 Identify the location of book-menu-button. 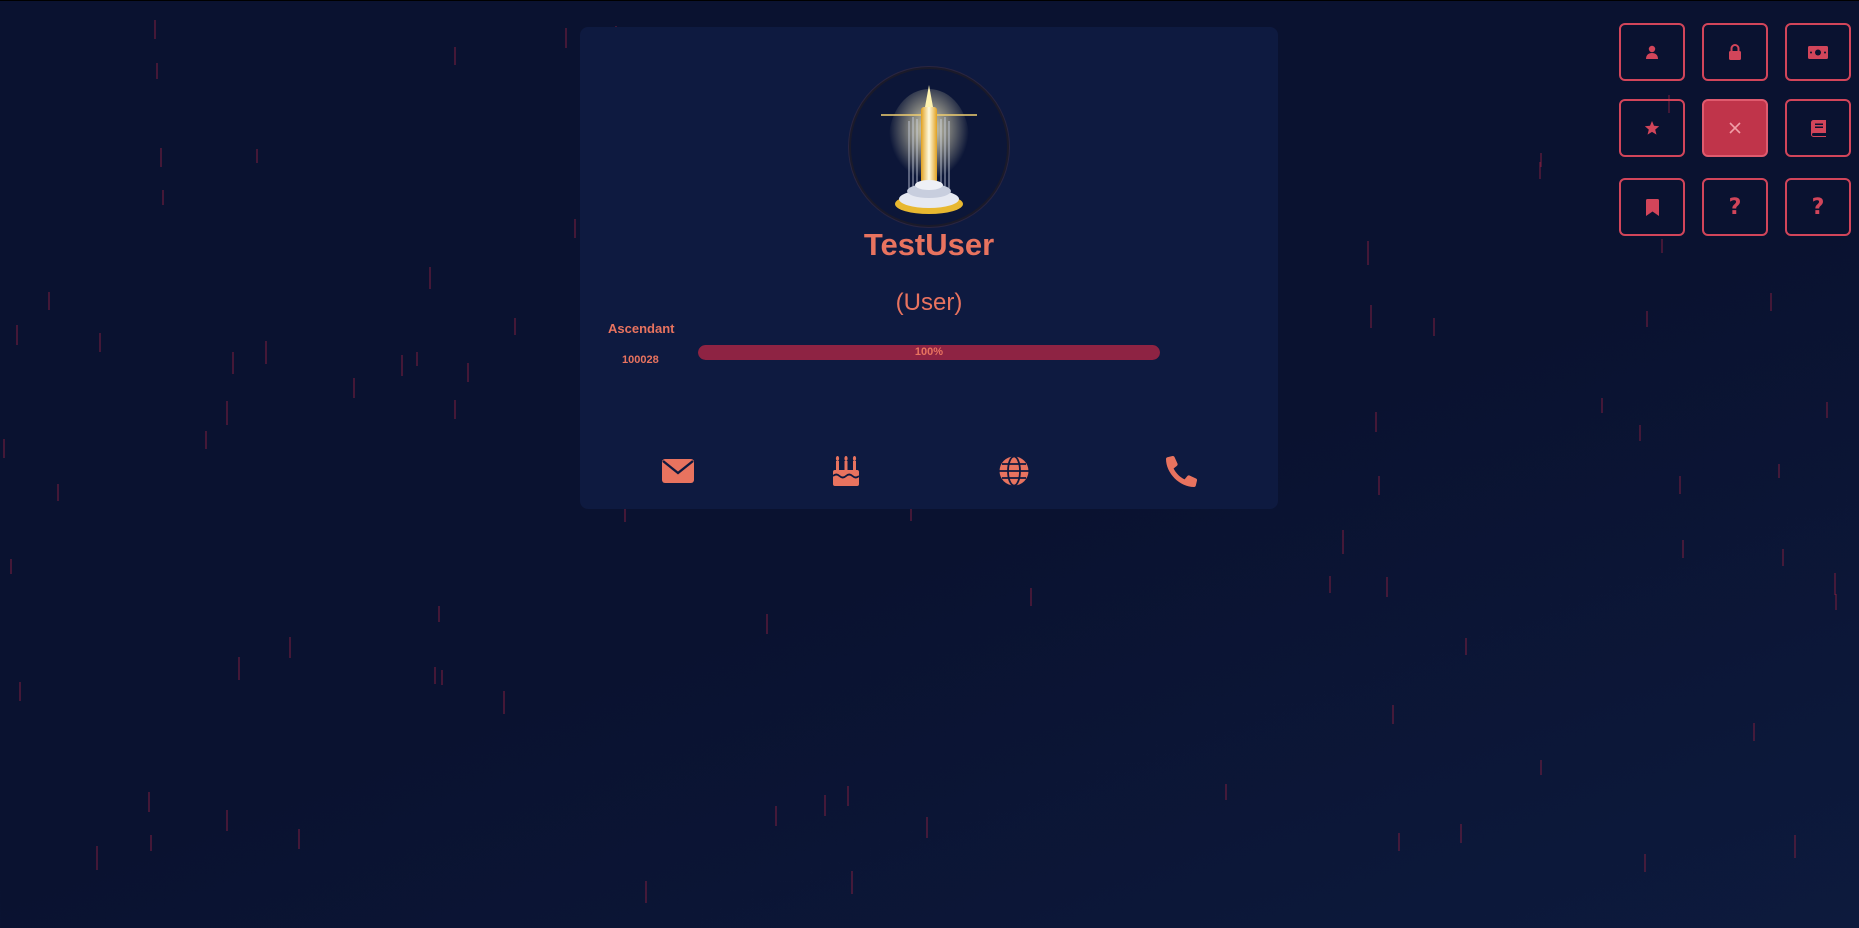
(1818, 128).